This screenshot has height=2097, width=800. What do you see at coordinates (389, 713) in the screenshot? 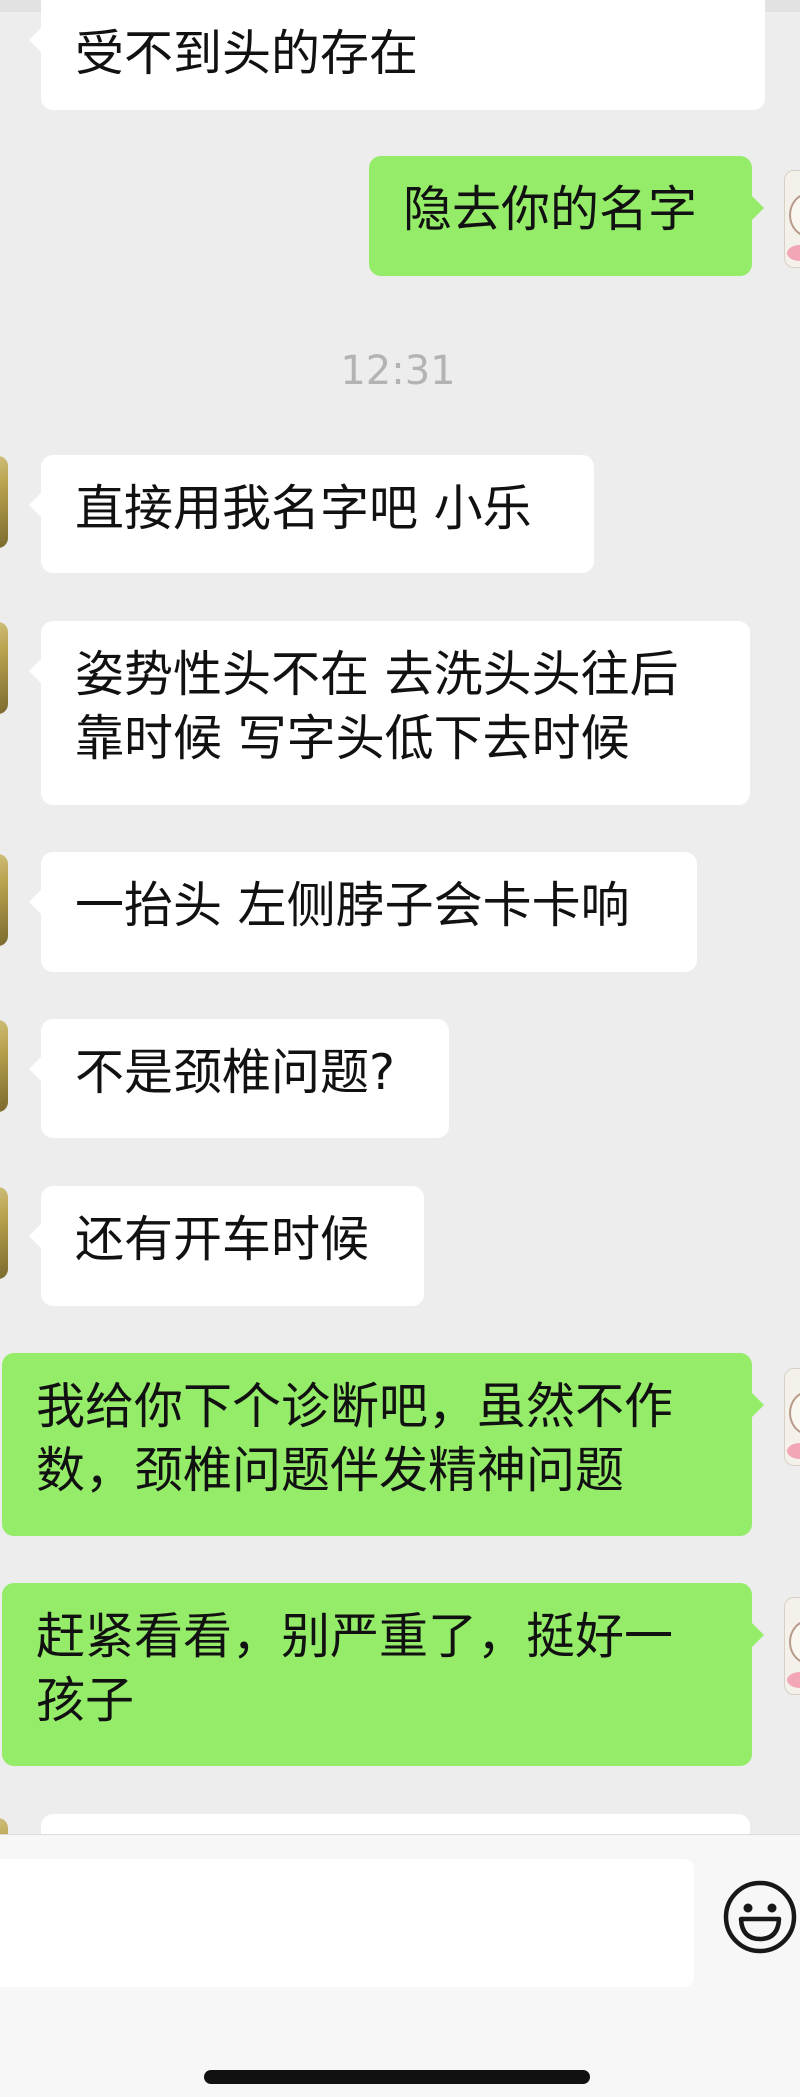
I see `message-bubble-incoming: 姿势性头不在 去洗头头往后 靠时候 写字头低下去时候` at bounding box center [389, 713].